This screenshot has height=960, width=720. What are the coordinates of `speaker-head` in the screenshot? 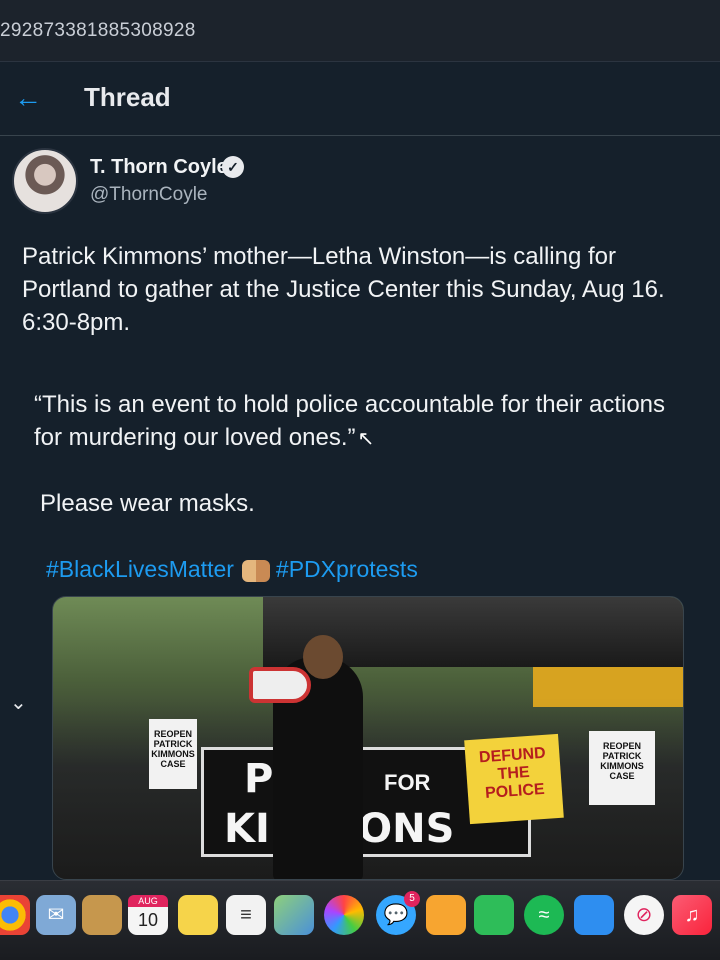 It's located at (323, 657).